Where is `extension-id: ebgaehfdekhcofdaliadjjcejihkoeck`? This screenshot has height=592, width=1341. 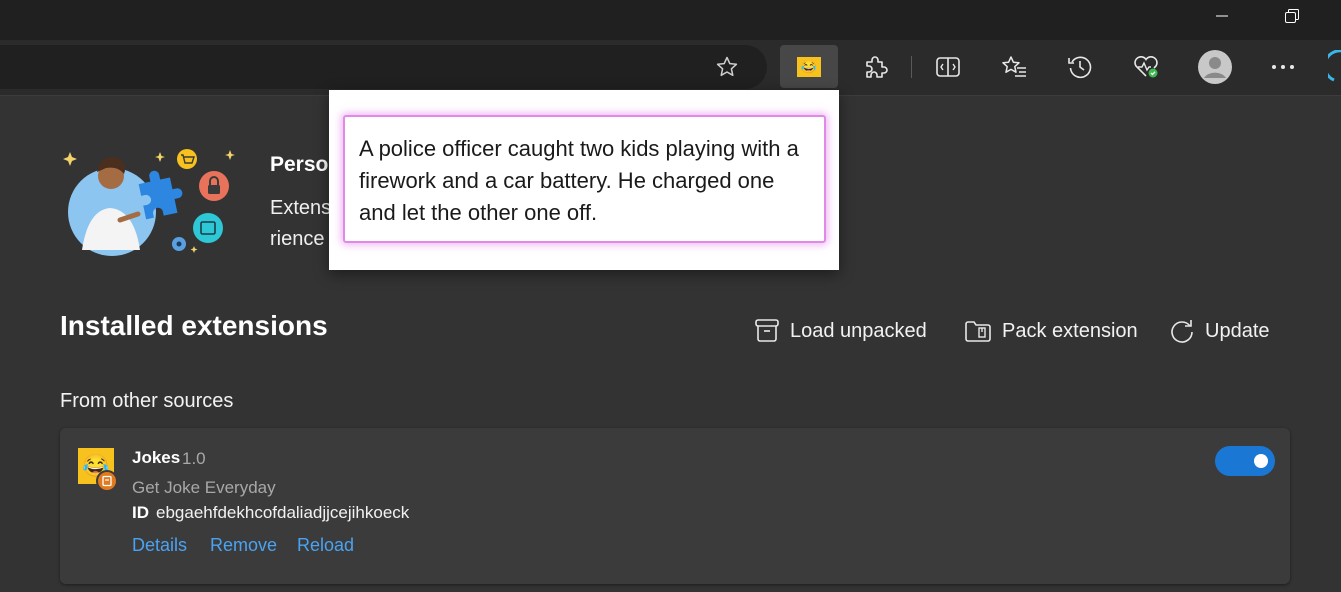 extension-id: ebgaehfdekhcofdaliadjjcejihkoeck is located at coordinates (283, 512).